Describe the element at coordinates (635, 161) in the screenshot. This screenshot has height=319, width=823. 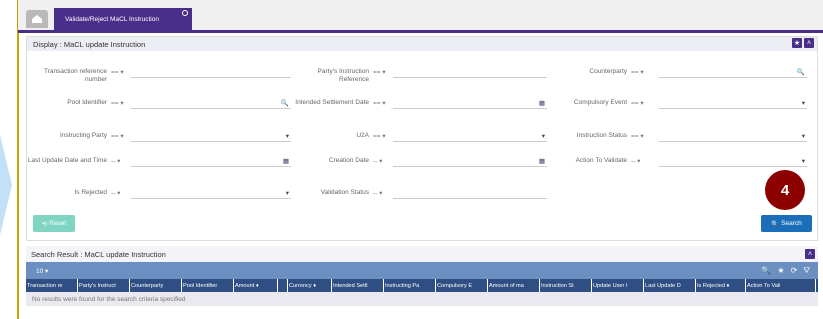
I see `operator-select-action-to-validate: -- ▾` at that location.